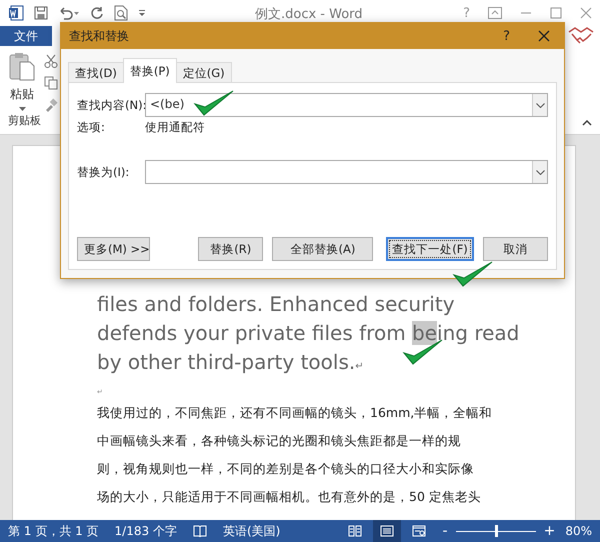  I want to click on paste-label: 粘贴, so click(22, 94).